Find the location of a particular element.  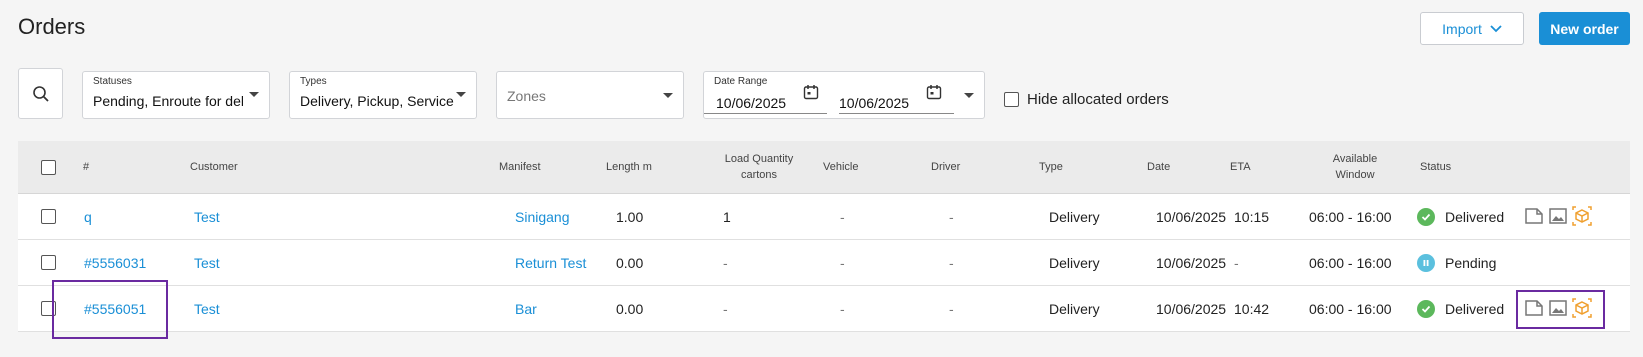

date-from-value: 10/06/2025 is located at coordinates (751, 103).